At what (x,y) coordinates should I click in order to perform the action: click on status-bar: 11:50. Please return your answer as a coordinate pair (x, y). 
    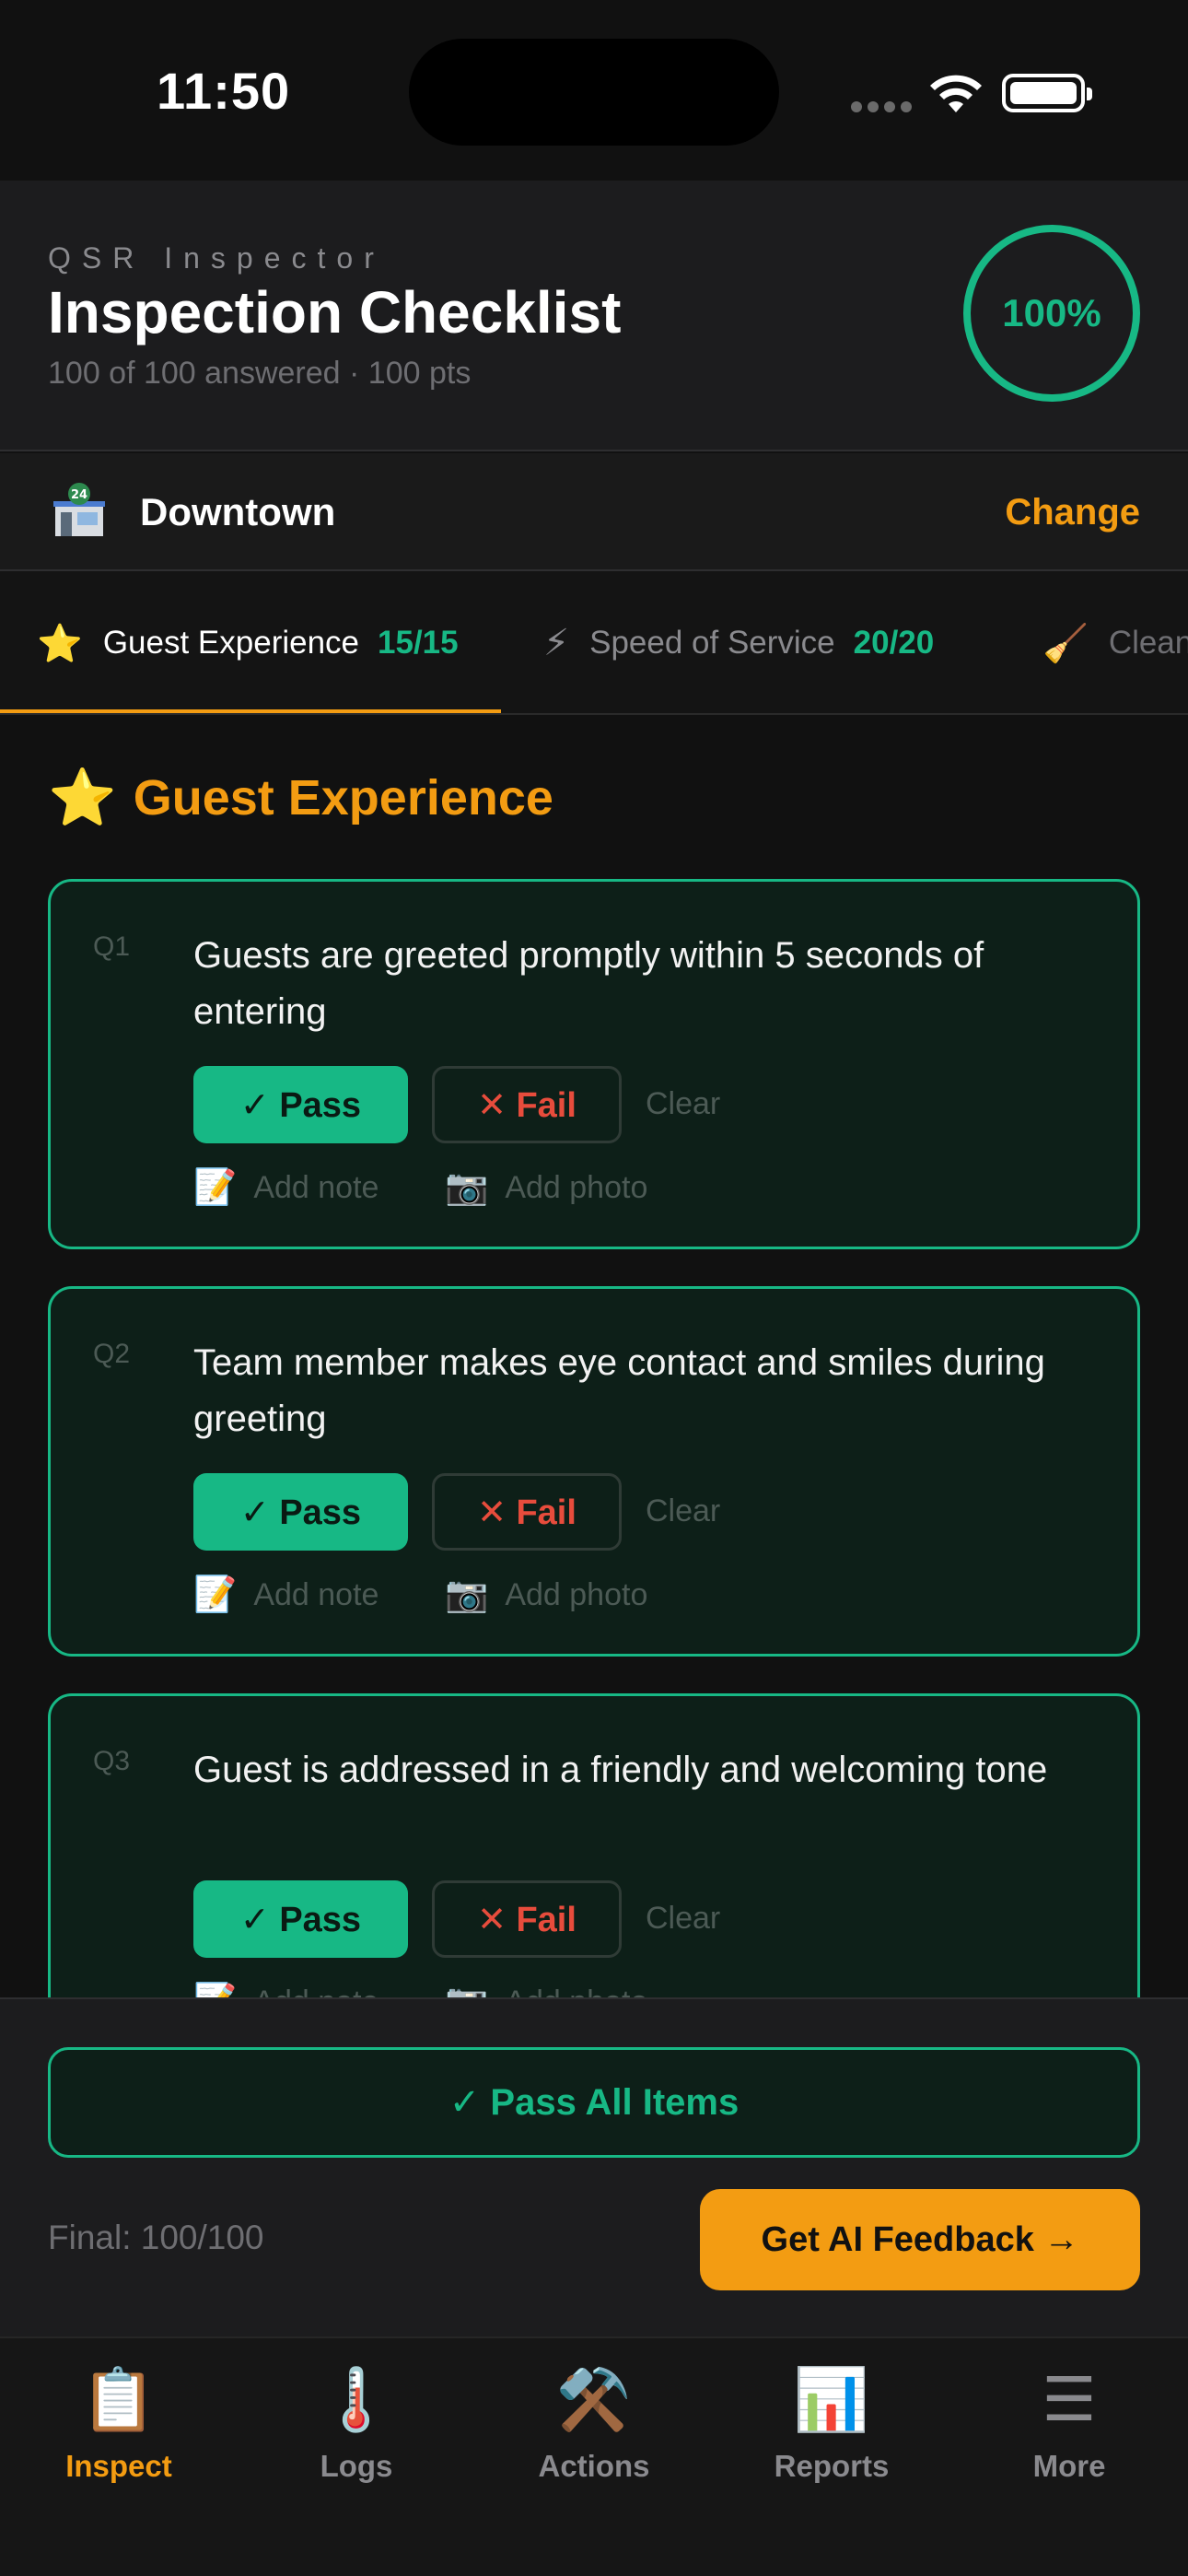
    Looking at the image, I should click on (594, 90).